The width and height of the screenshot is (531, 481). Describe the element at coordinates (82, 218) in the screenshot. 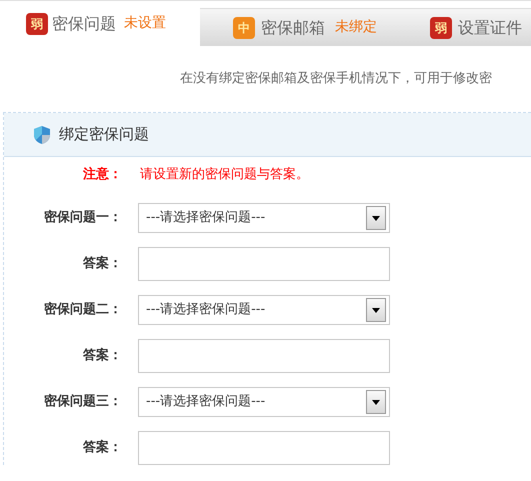

I see `field-label: 密保问题一：` at that location.